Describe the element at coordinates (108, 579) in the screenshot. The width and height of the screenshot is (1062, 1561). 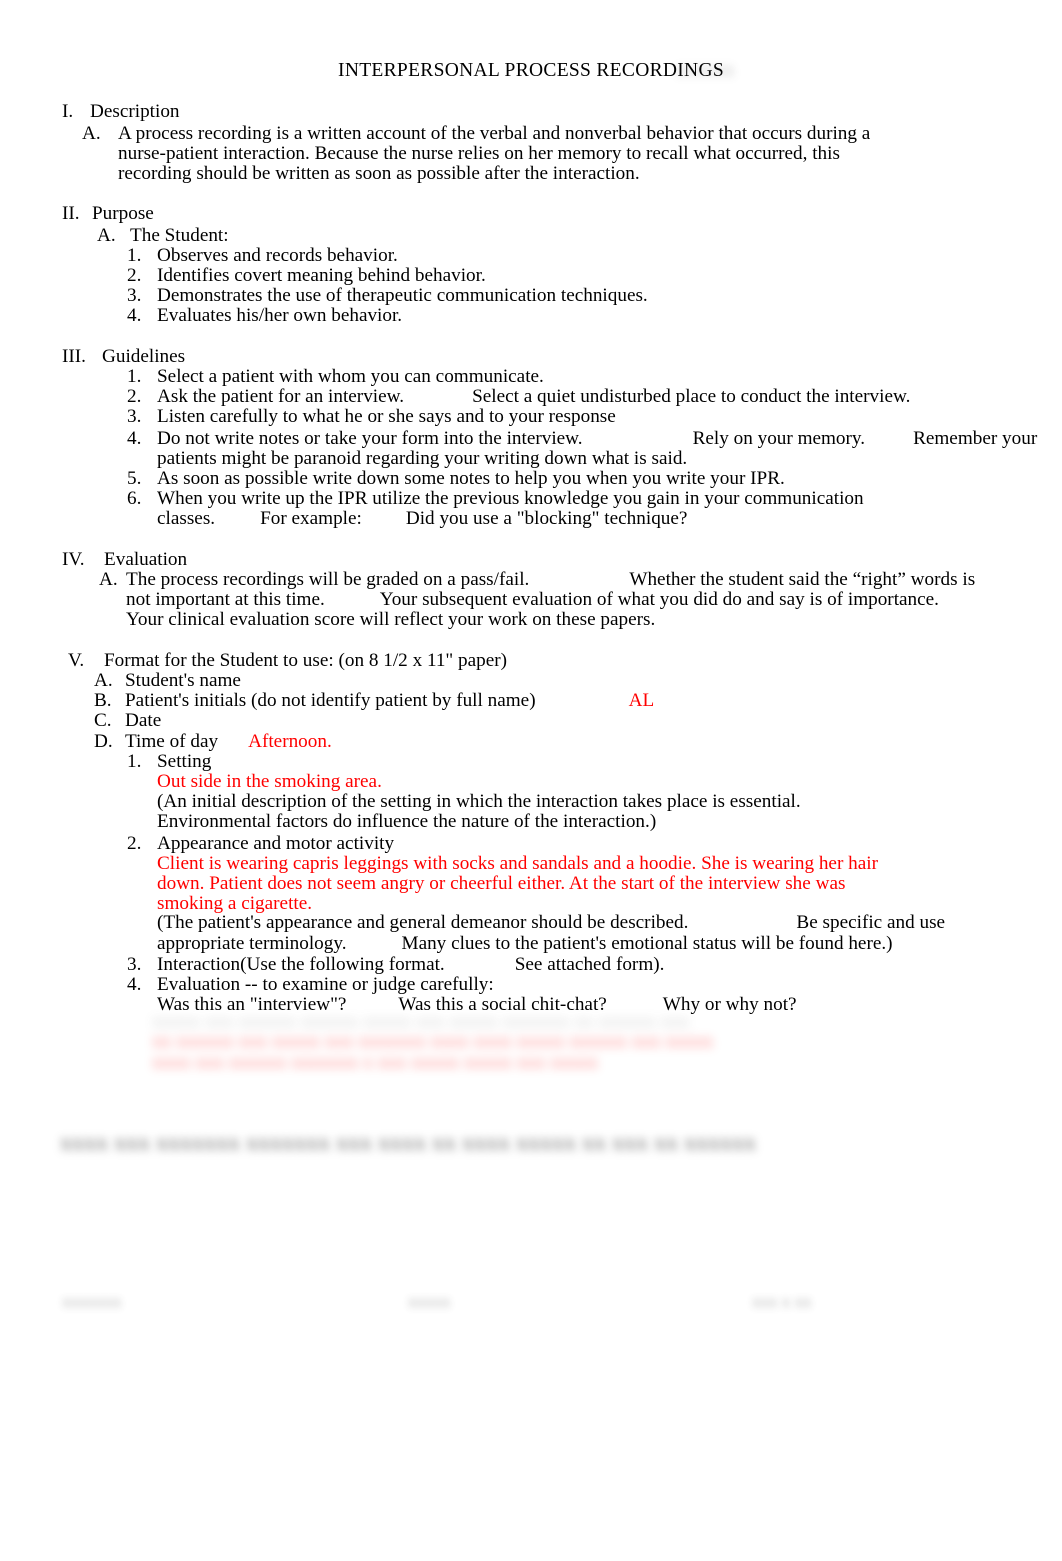
I see `section-iv-a-marker: A.` at that location.